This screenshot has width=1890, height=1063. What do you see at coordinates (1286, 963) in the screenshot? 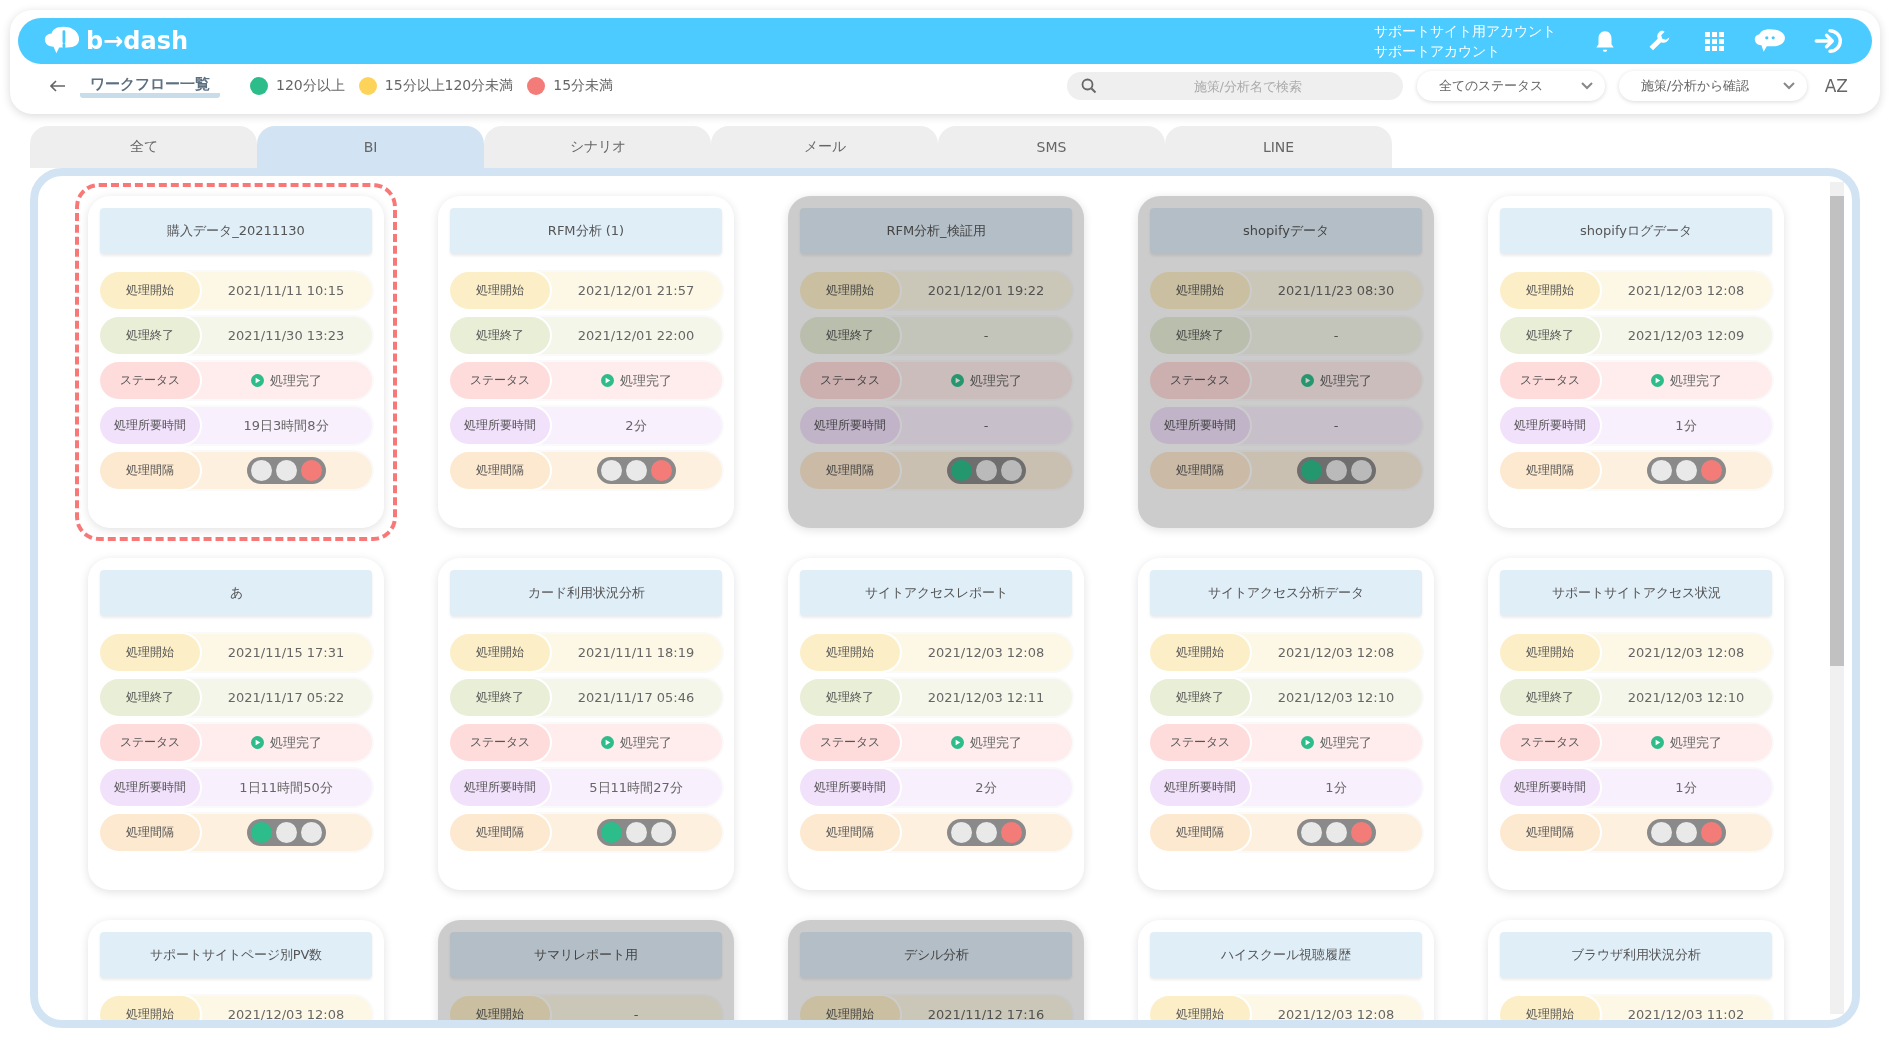
I see `workflow-card: ハイスクール視聴履歴 処理開始 2021/12/03 12:08` at bounding box center [1286, 963].